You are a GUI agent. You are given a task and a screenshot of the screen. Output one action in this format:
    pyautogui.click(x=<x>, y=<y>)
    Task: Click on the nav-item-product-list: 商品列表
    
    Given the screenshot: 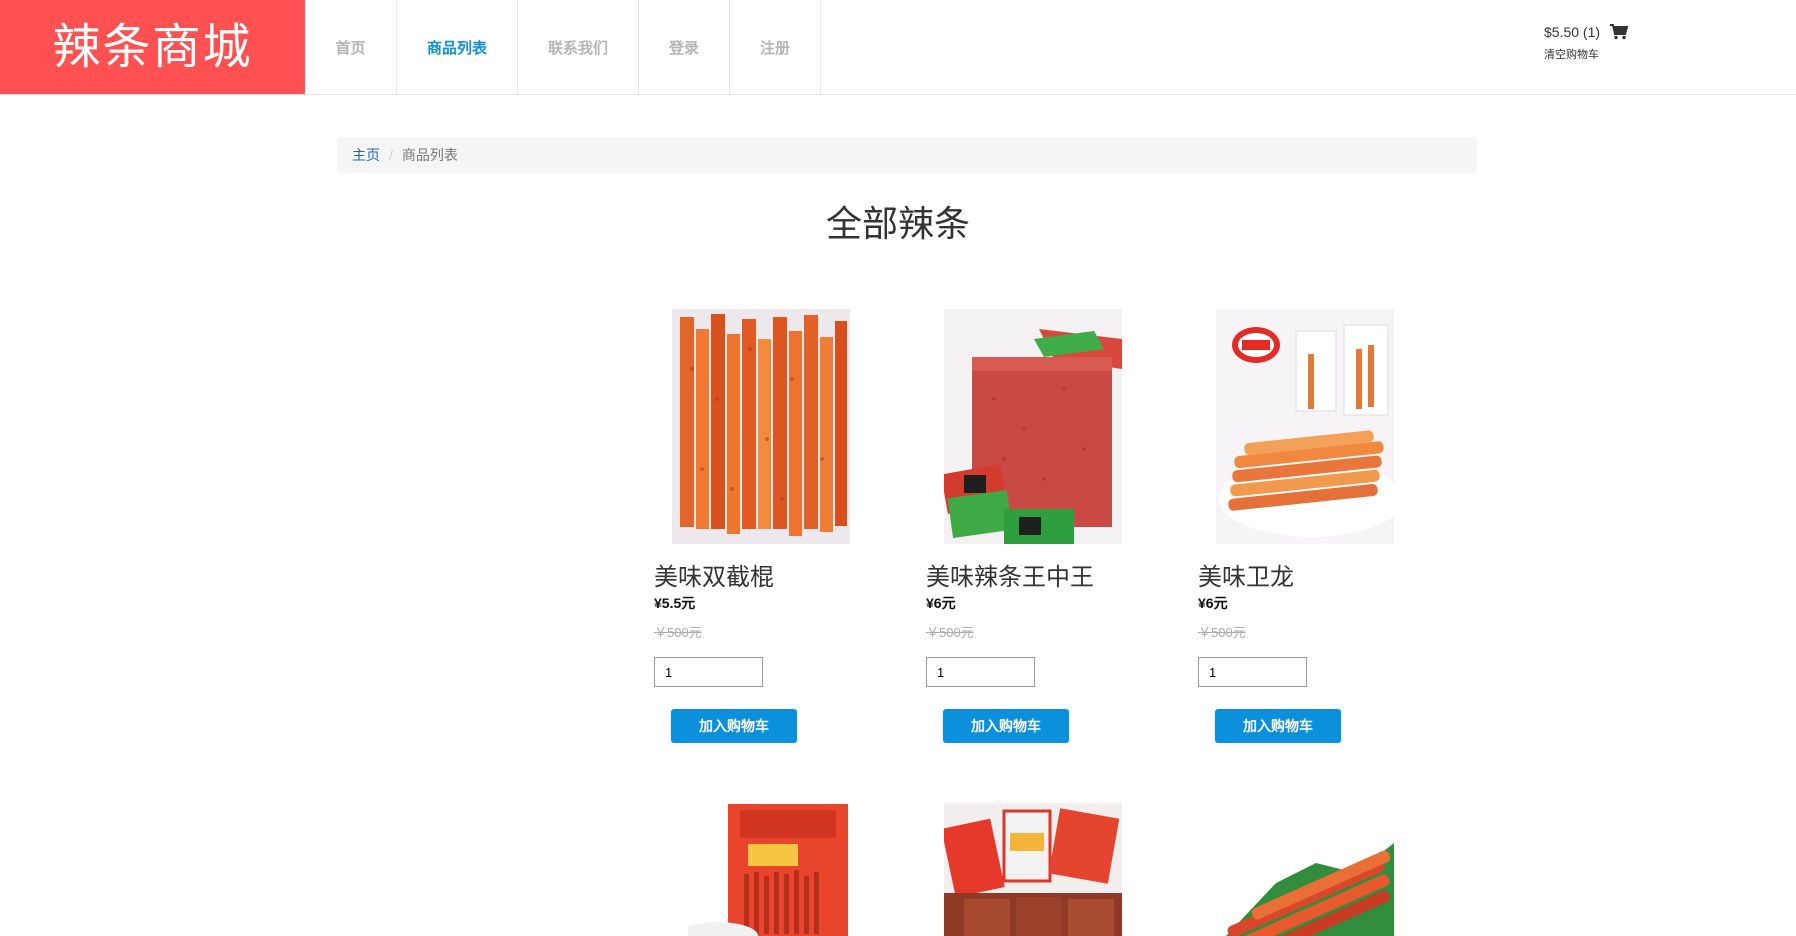 What is the action you would take?
    pyautogui.click(x=457, y=47)
    